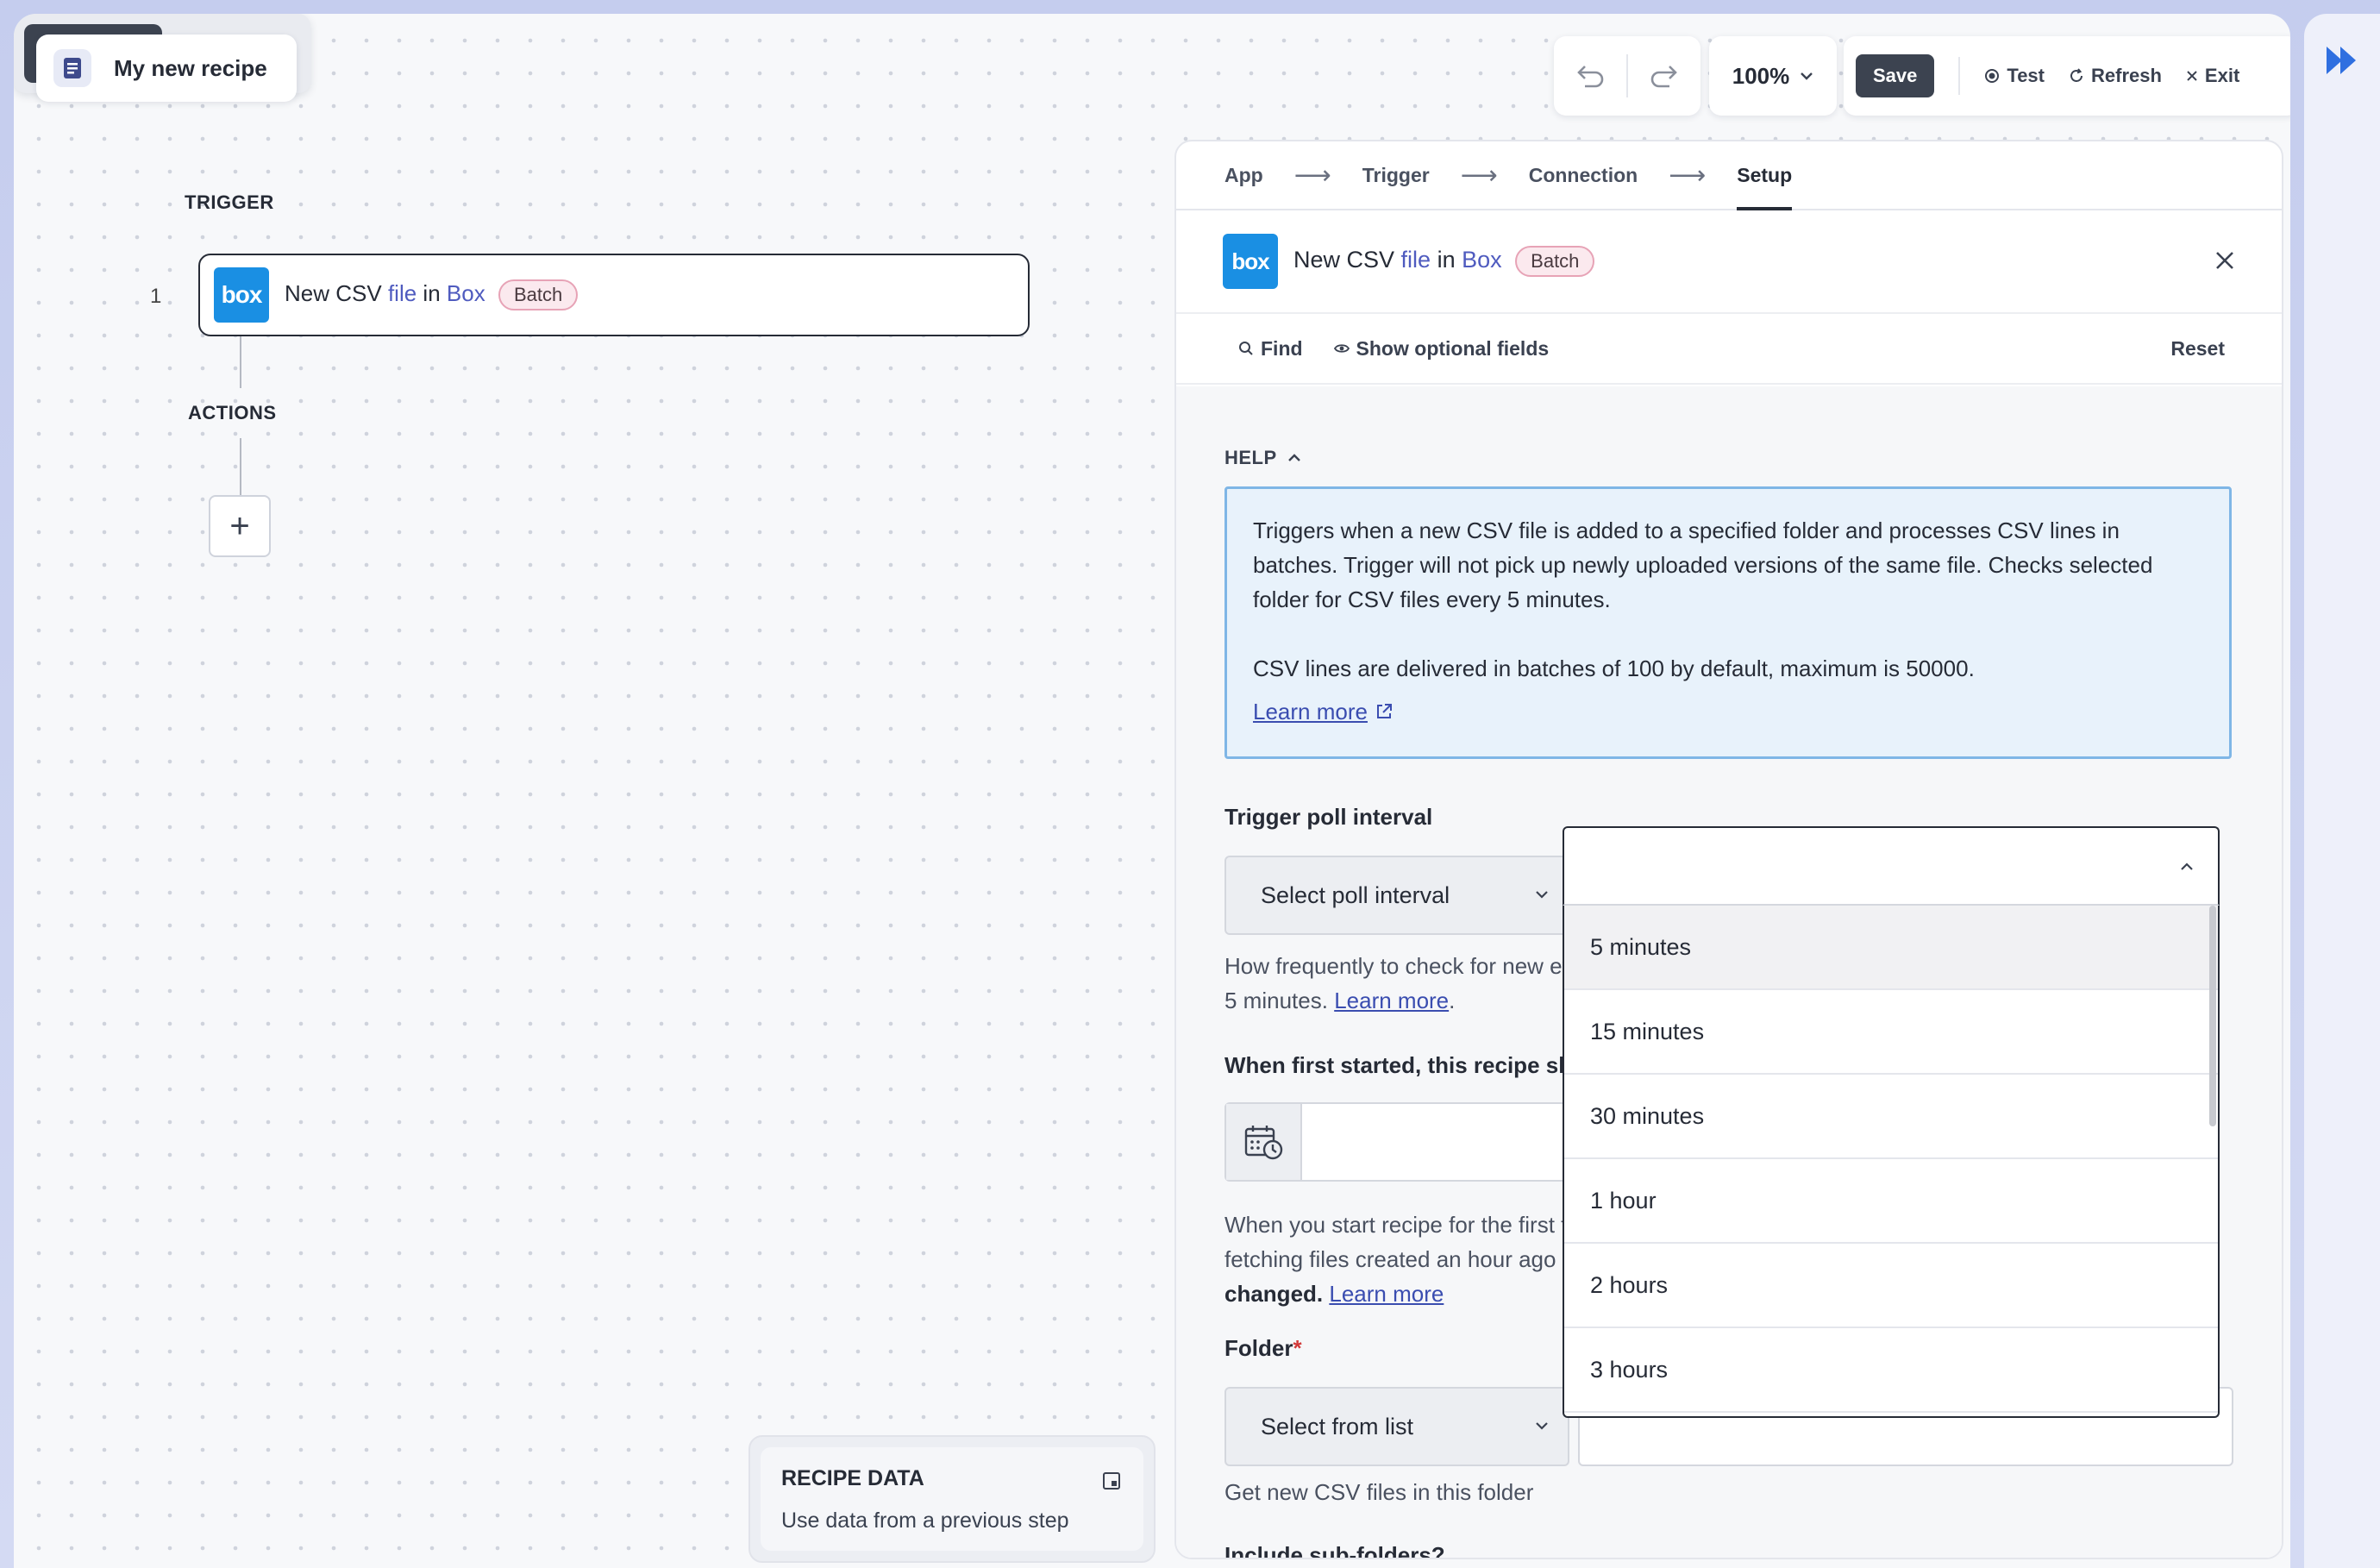 This screenshot has width=2380, height=1568. What do you see at coordinates (1765, 187) in the screenshot?
I see `wizard-step-setup: Setup` at bounding box center [1765, 187].